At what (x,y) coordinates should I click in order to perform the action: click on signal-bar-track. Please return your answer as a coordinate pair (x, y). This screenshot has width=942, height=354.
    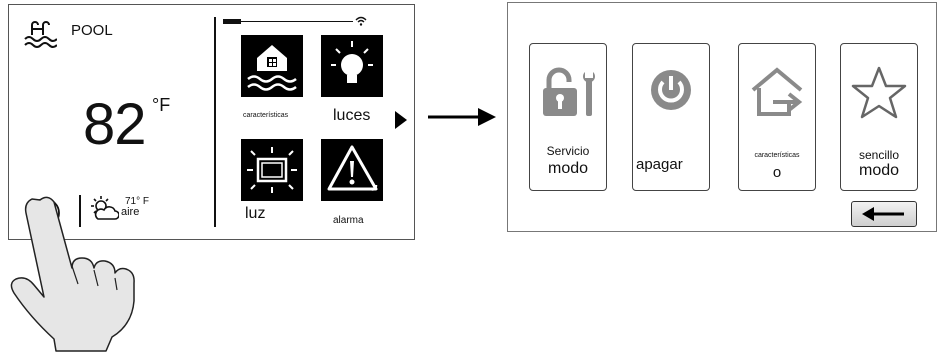
    Looking at the image, I should click on (297, 21).